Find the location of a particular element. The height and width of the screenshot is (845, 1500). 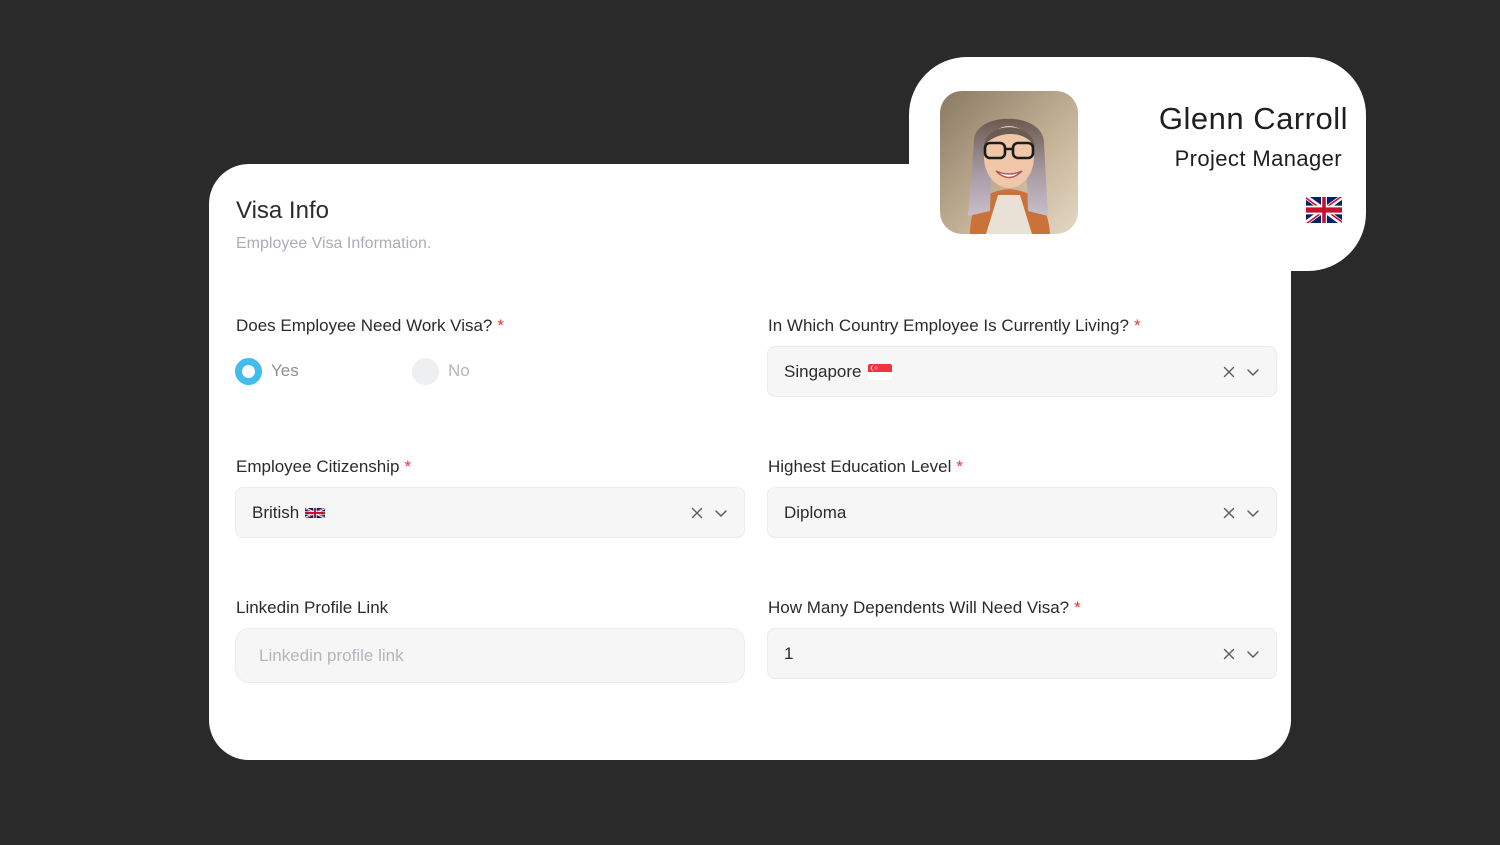

citizenship-label-text: Employee Citizenship is located at coordinates (318, 466).